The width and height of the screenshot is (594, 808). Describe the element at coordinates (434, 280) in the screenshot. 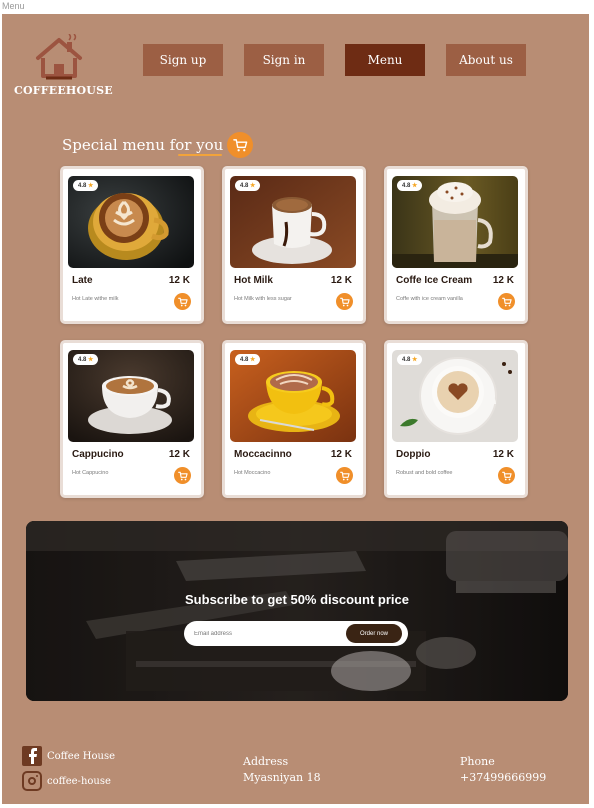

I see `product-name: Coffe Ice Cream` at that location.